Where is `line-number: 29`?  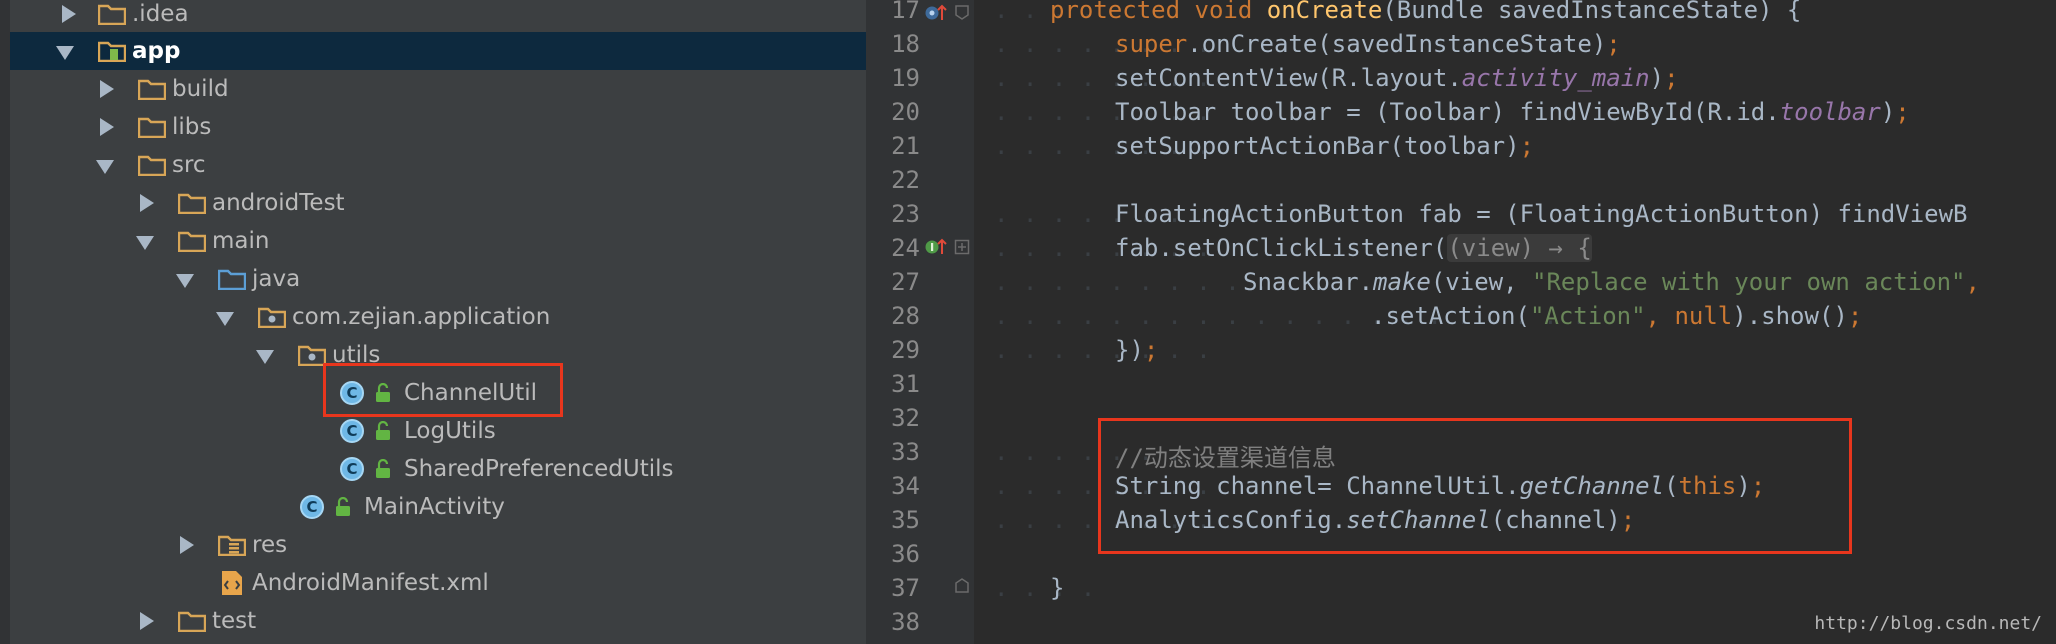
line-number: 29 is located at coordinates (905, 350).